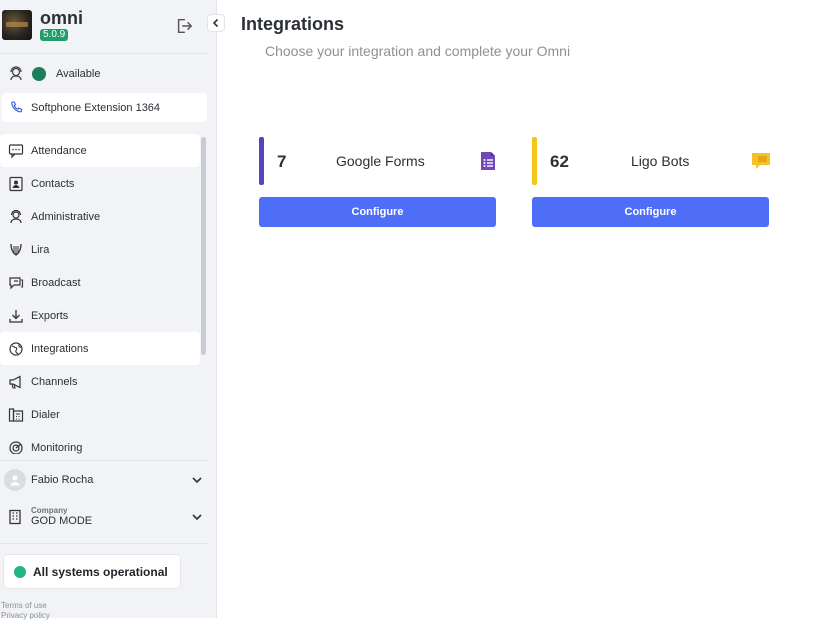 The width and height of the screenshot is (835, 620). Describe the element at coordinates (16, 250) in the screenshot. I see `lyre-icon` at that location.